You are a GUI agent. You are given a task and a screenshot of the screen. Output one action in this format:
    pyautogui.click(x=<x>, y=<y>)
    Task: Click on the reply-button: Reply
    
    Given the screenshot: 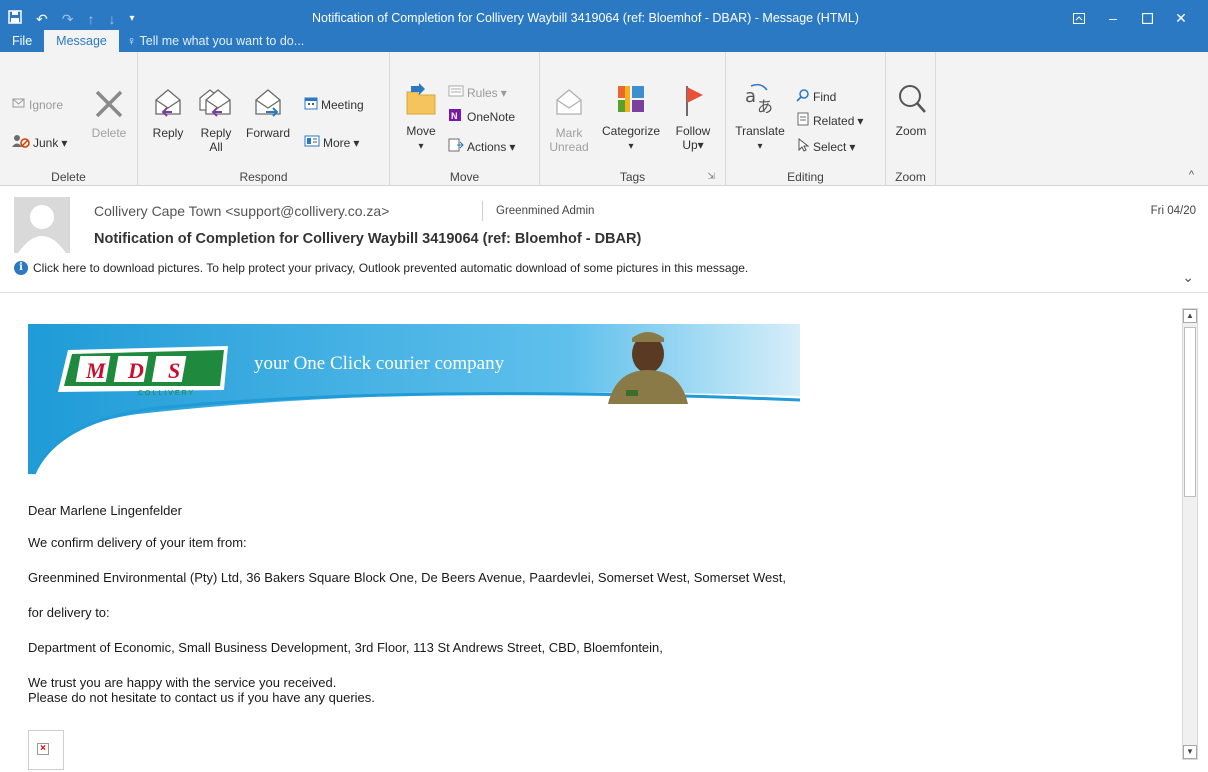 What is the action you would take?
    pyautogui.click(x=168, y=113)
    